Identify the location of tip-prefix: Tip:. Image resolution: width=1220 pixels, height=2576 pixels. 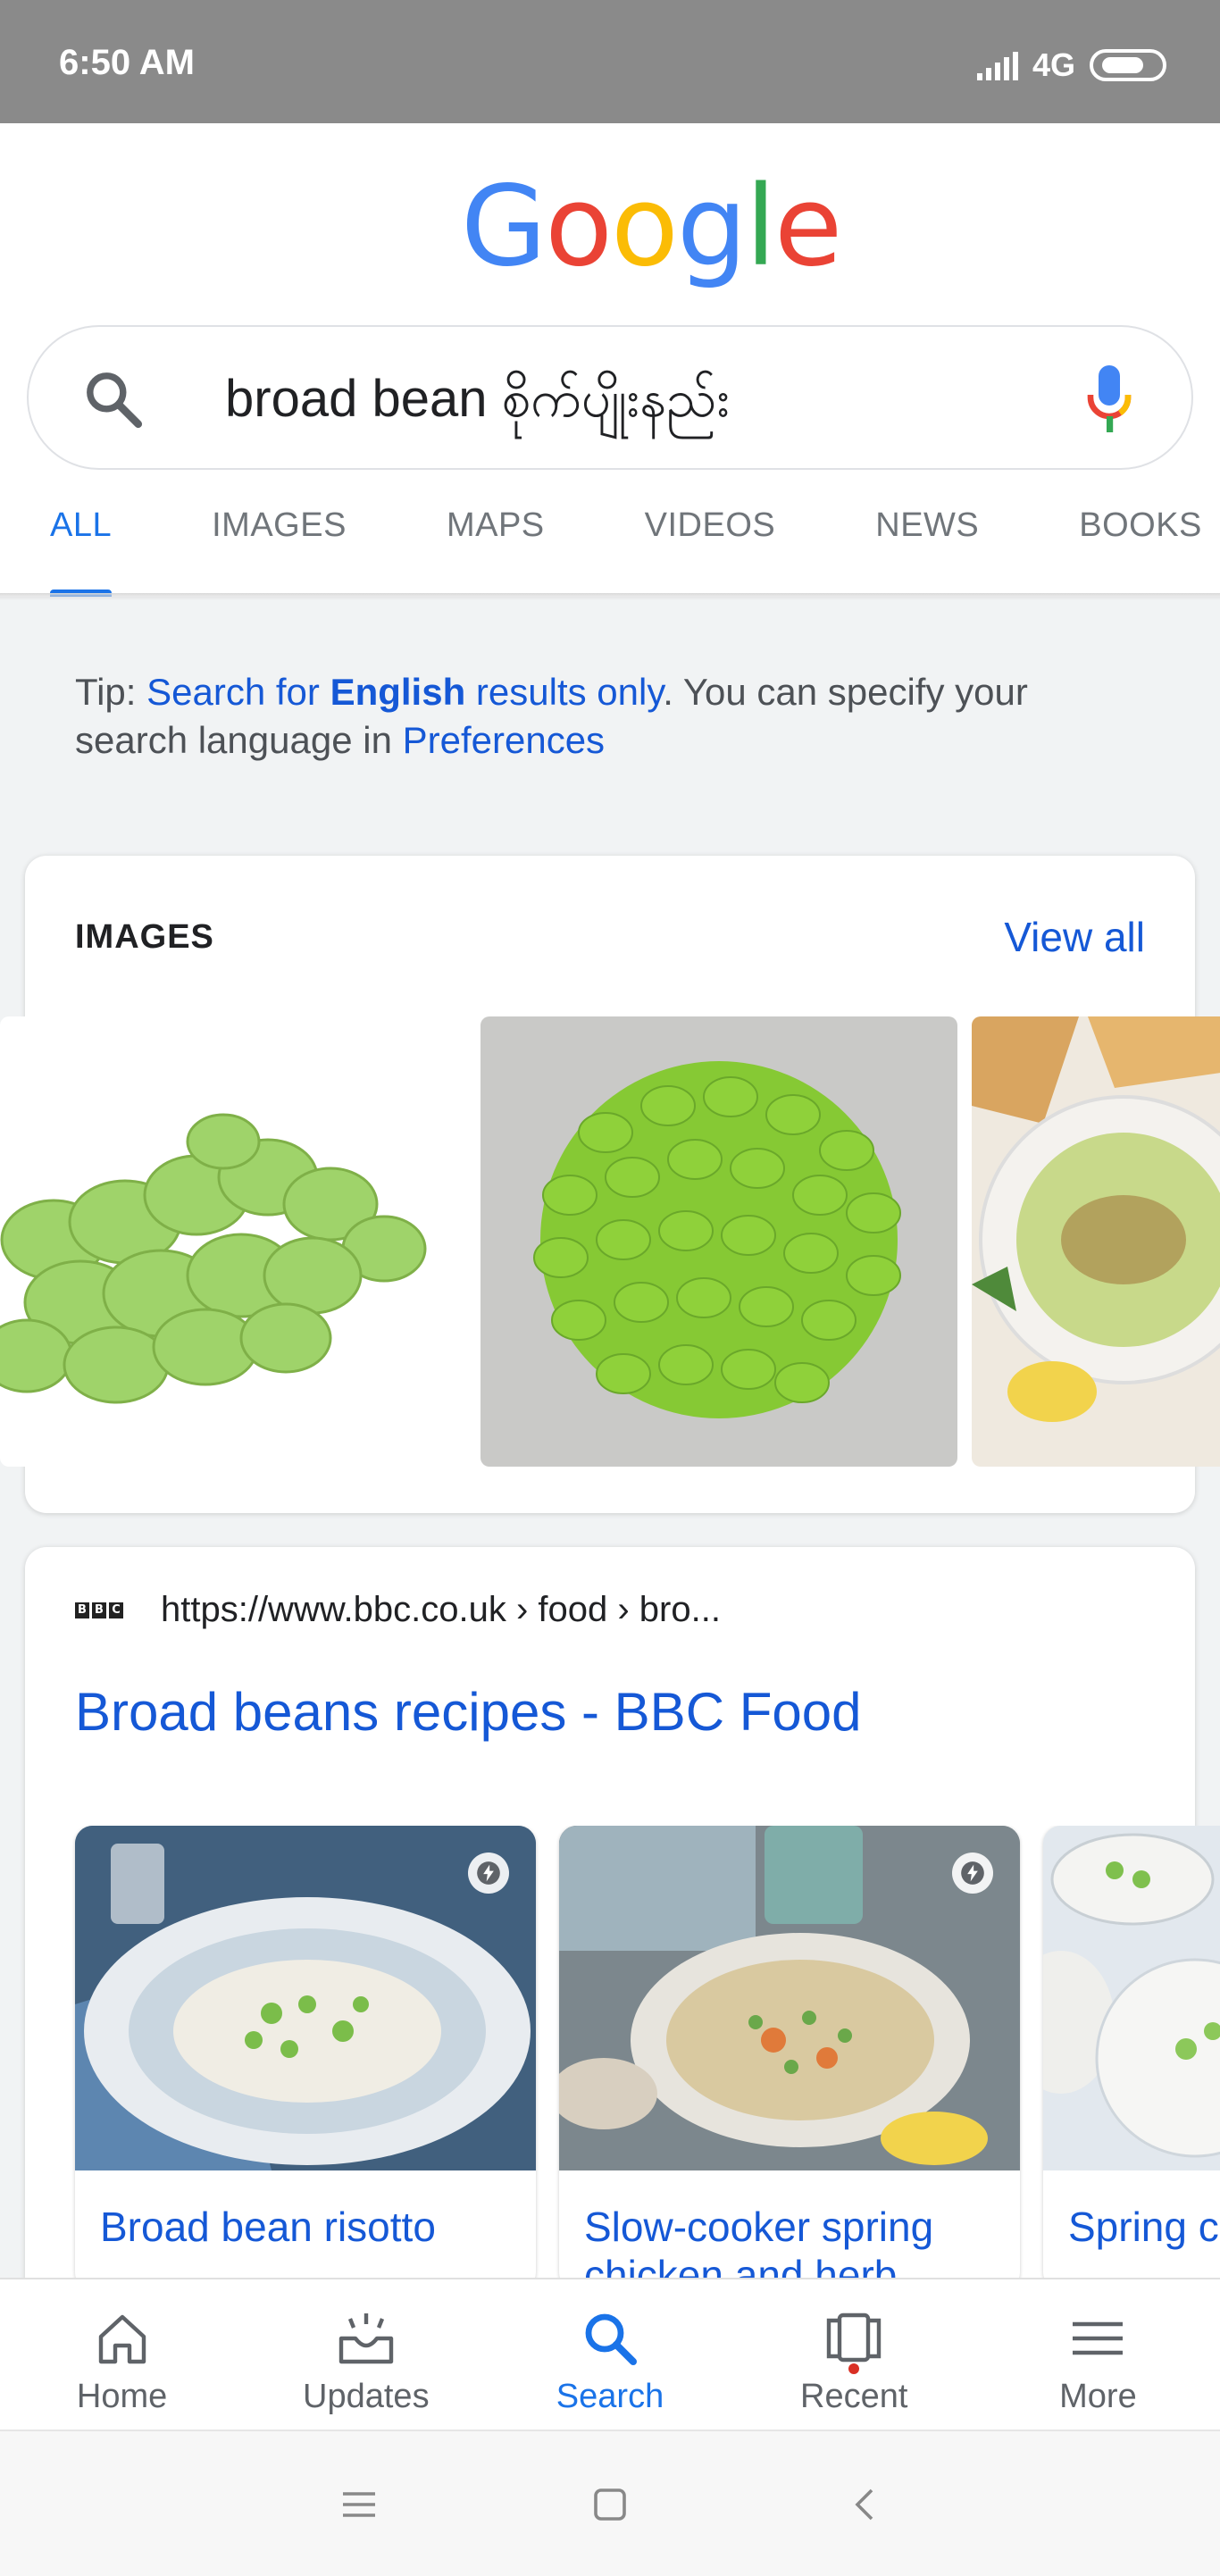
(111, 692).